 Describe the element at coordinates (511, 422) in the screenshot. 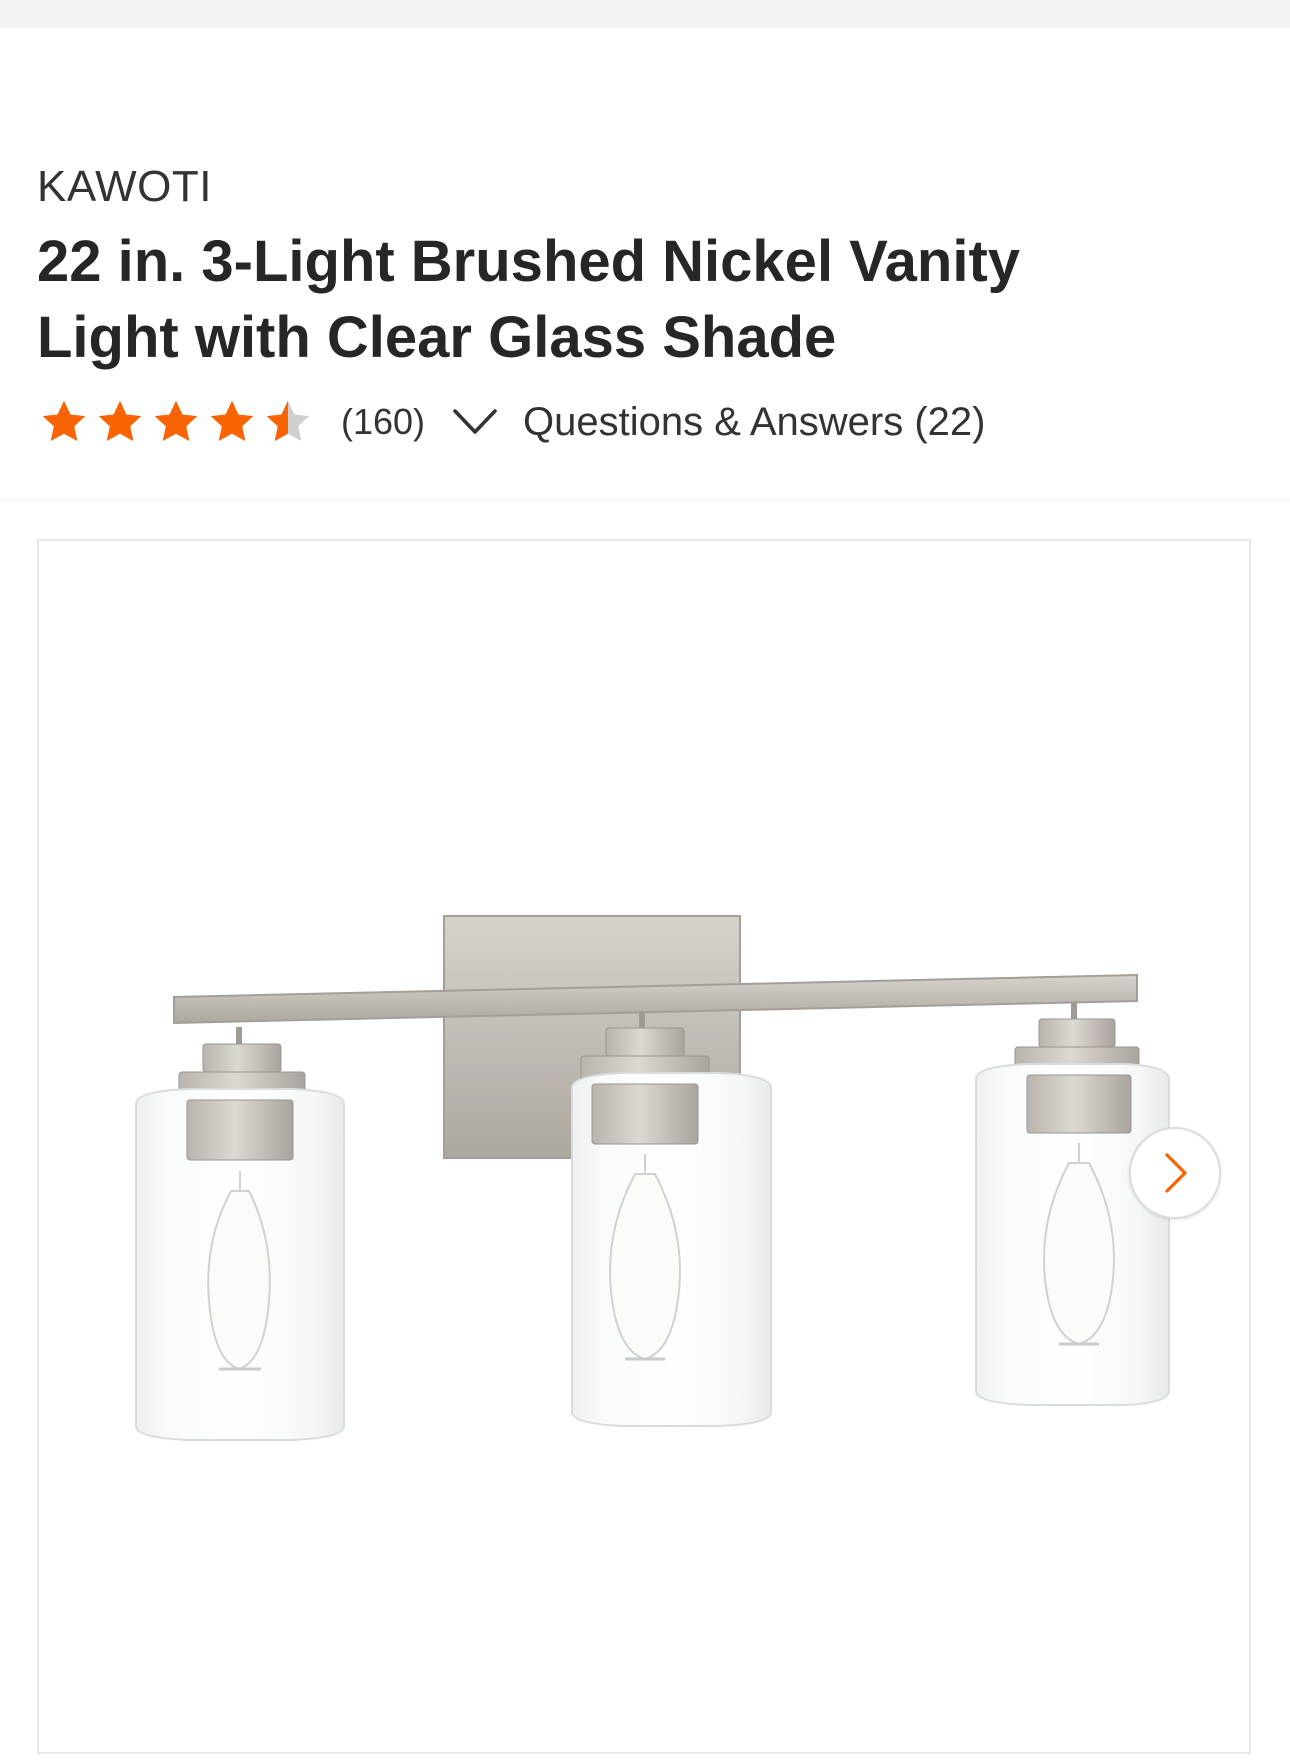

I see `rating-row: (160) Questions & Answers (22)` at that location.